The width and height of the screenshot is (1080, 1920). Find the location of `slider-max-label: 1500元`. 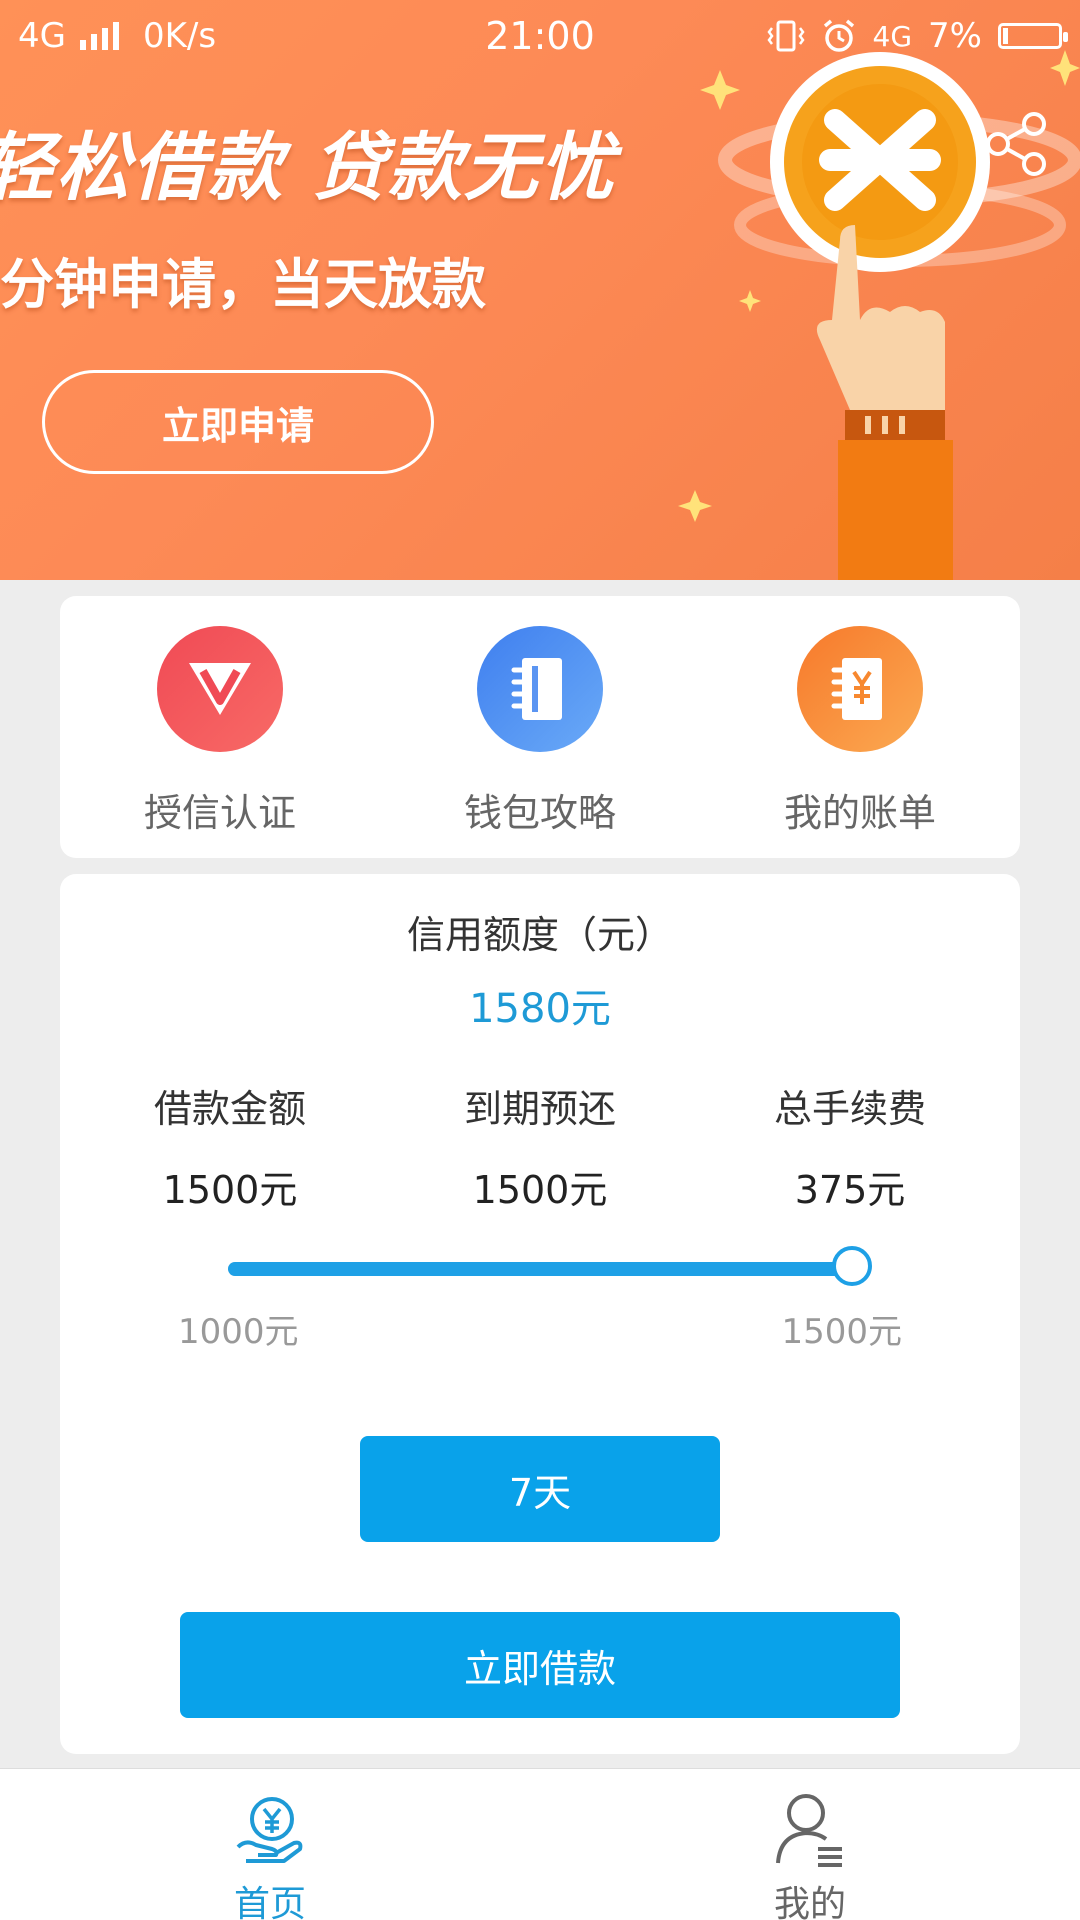

slider-max-label: 1500元 is located at coordinates (841, 1332).